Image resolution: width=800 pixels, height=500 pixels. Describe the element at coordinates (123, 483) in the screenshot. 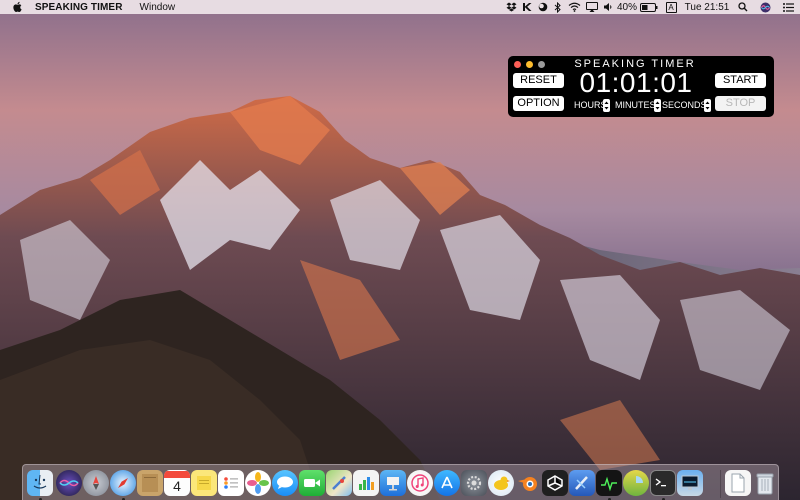

I see `safari-icon` at that location.